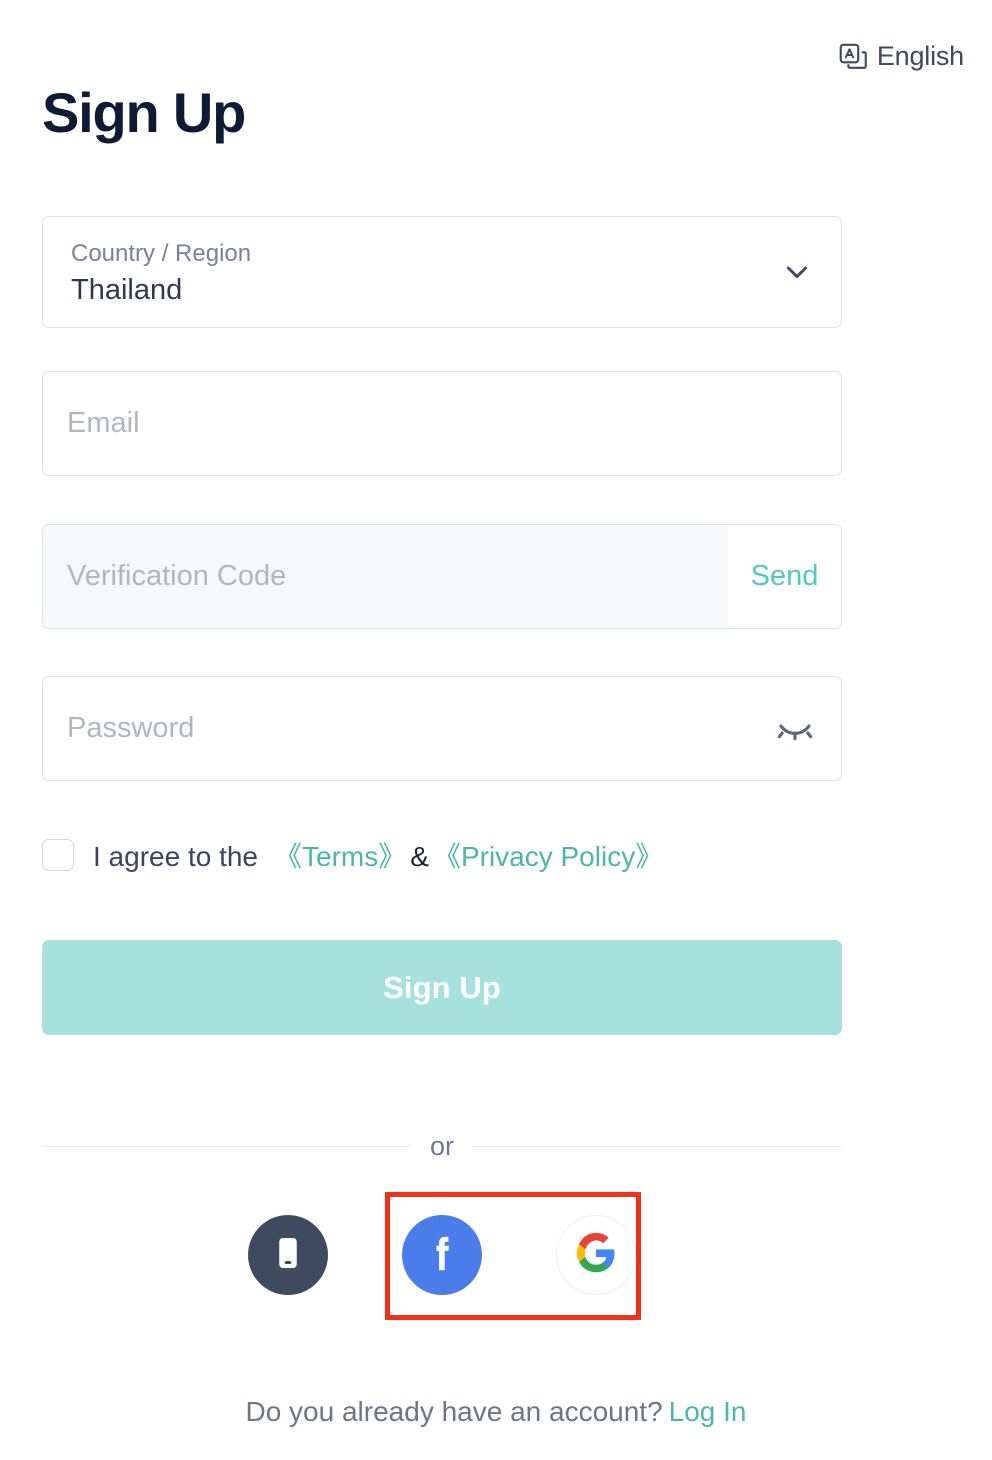  What do you see at coordinates (176, 856) in the screenshot?
I see `agreement-label: I agree to the` at bounding box center [176, 856].